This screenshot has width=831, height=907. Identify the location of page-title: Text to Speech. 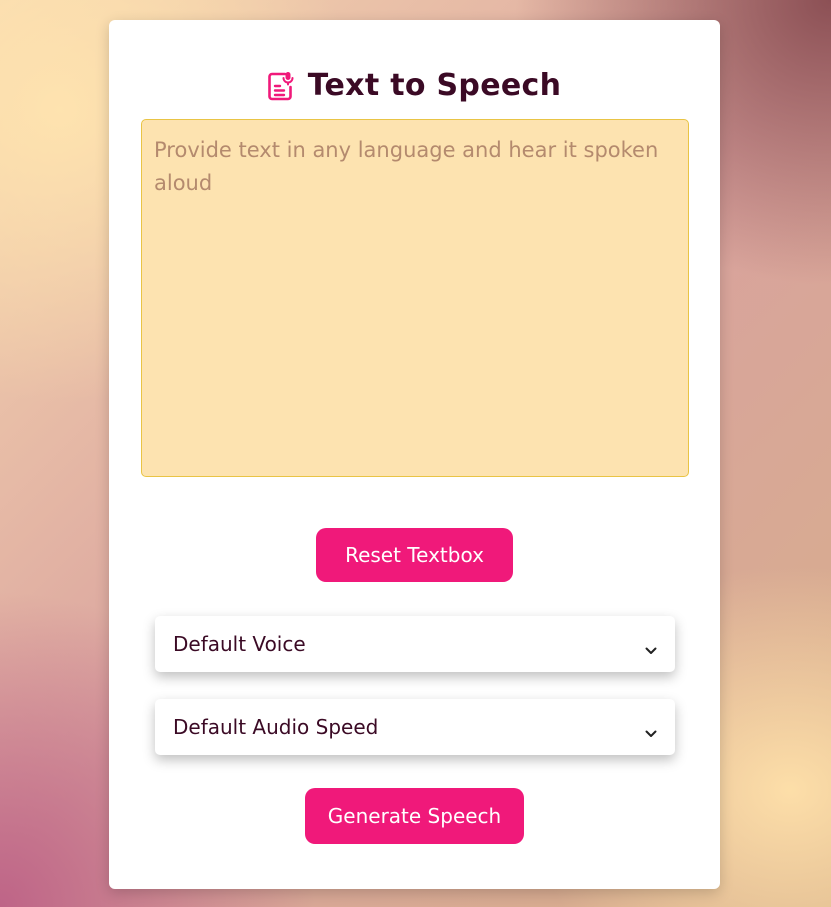
(434, 85).